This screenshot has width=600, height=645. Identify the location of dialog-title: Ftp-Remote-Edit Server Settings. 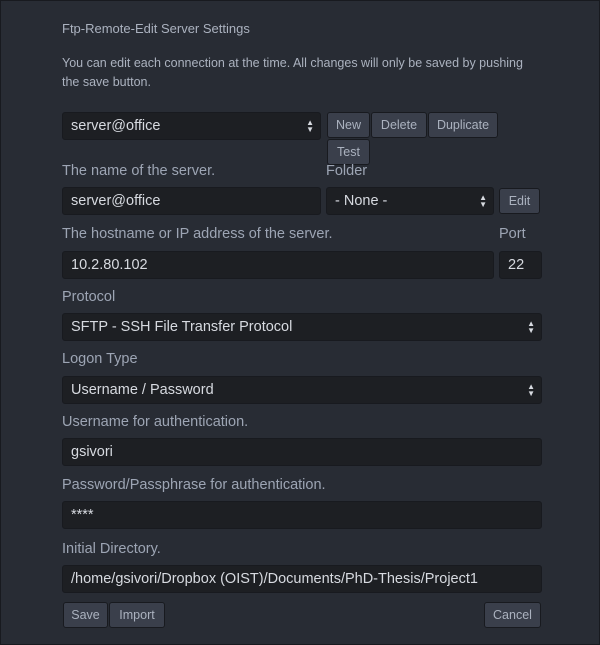
(156, 28).